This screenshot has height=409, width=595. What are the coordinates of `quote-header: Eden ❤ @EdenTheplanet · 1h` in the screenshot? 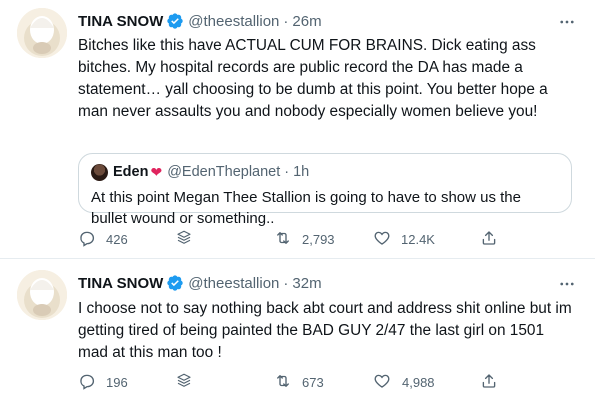 It's located at (200, 172).